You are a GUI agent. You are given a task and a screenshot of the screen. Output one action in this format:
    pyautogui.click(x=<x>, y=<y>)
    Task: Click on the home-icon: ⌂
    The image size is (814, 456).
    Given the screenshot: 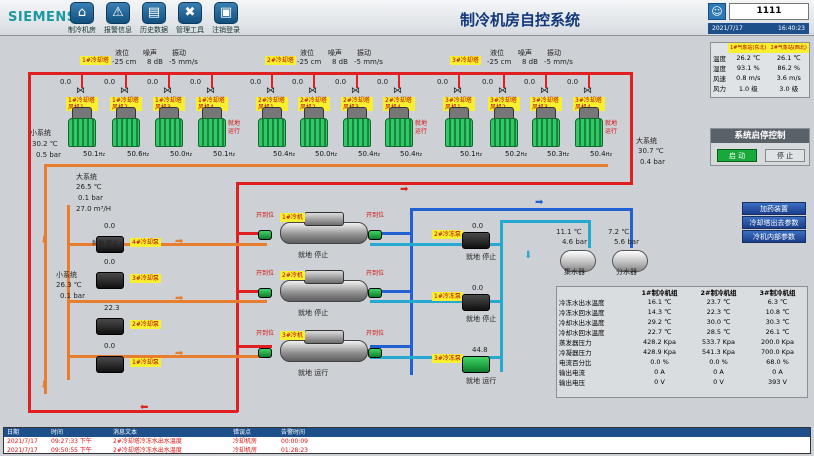 What is the action you would take?
    pyautogui.click(x=82, y=13)
    